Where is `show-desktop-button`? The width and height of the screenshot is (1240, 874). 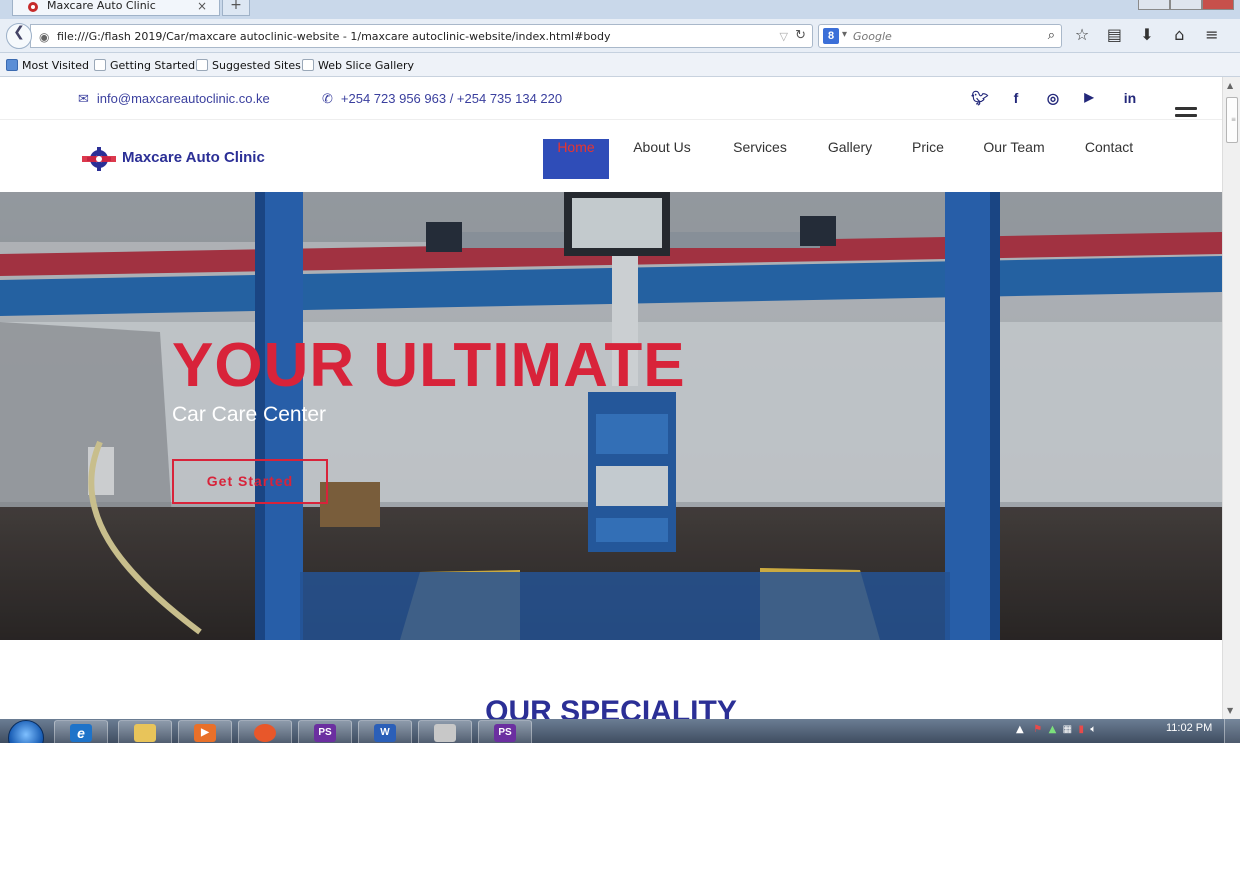 show-desktop-button is located at coordinates (1232, 731).